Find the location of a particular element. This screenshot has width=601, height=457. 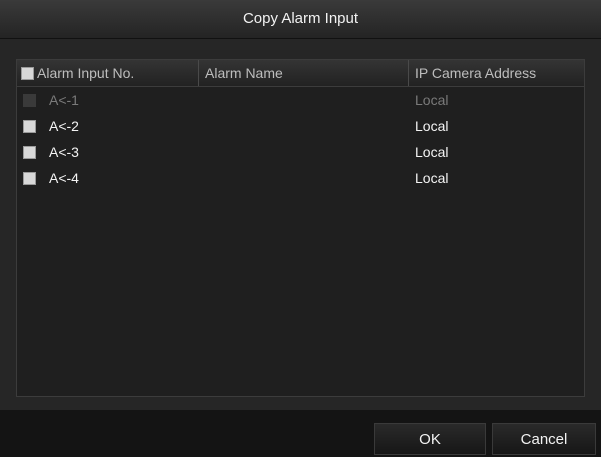

column-header-alarm-input-no: Alarm Input No. is located at coordinates (108, 73).